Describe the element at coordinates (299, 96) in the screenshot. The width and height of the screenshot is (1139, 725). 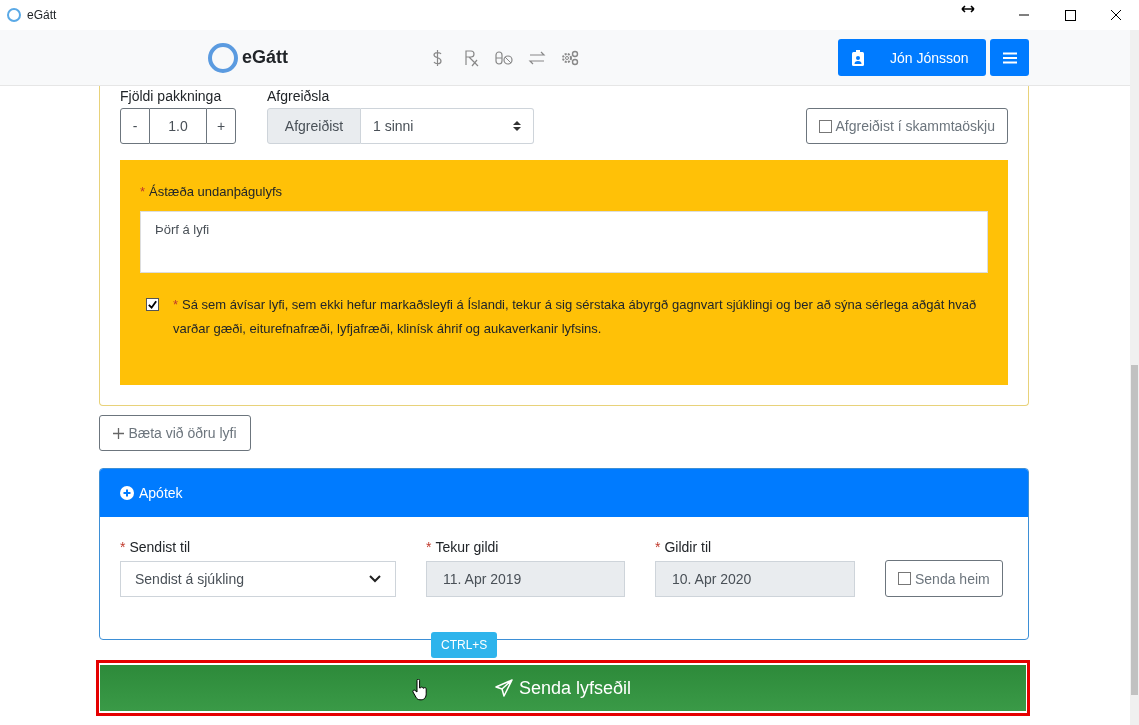
I see `field-label: Afgreiðsla` at that location.